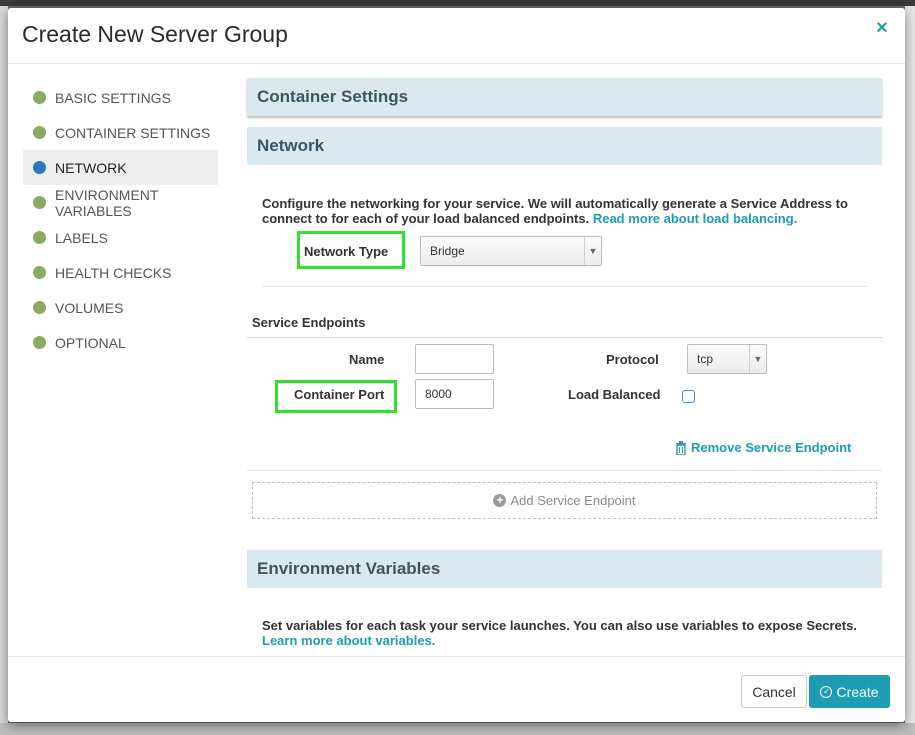 The width and height of the screenshot is (915, 735). What do you see at coordinates (339, 394) in the screenshot?
I see `container-port-label: Container Port` at bounding box center [339, 394].